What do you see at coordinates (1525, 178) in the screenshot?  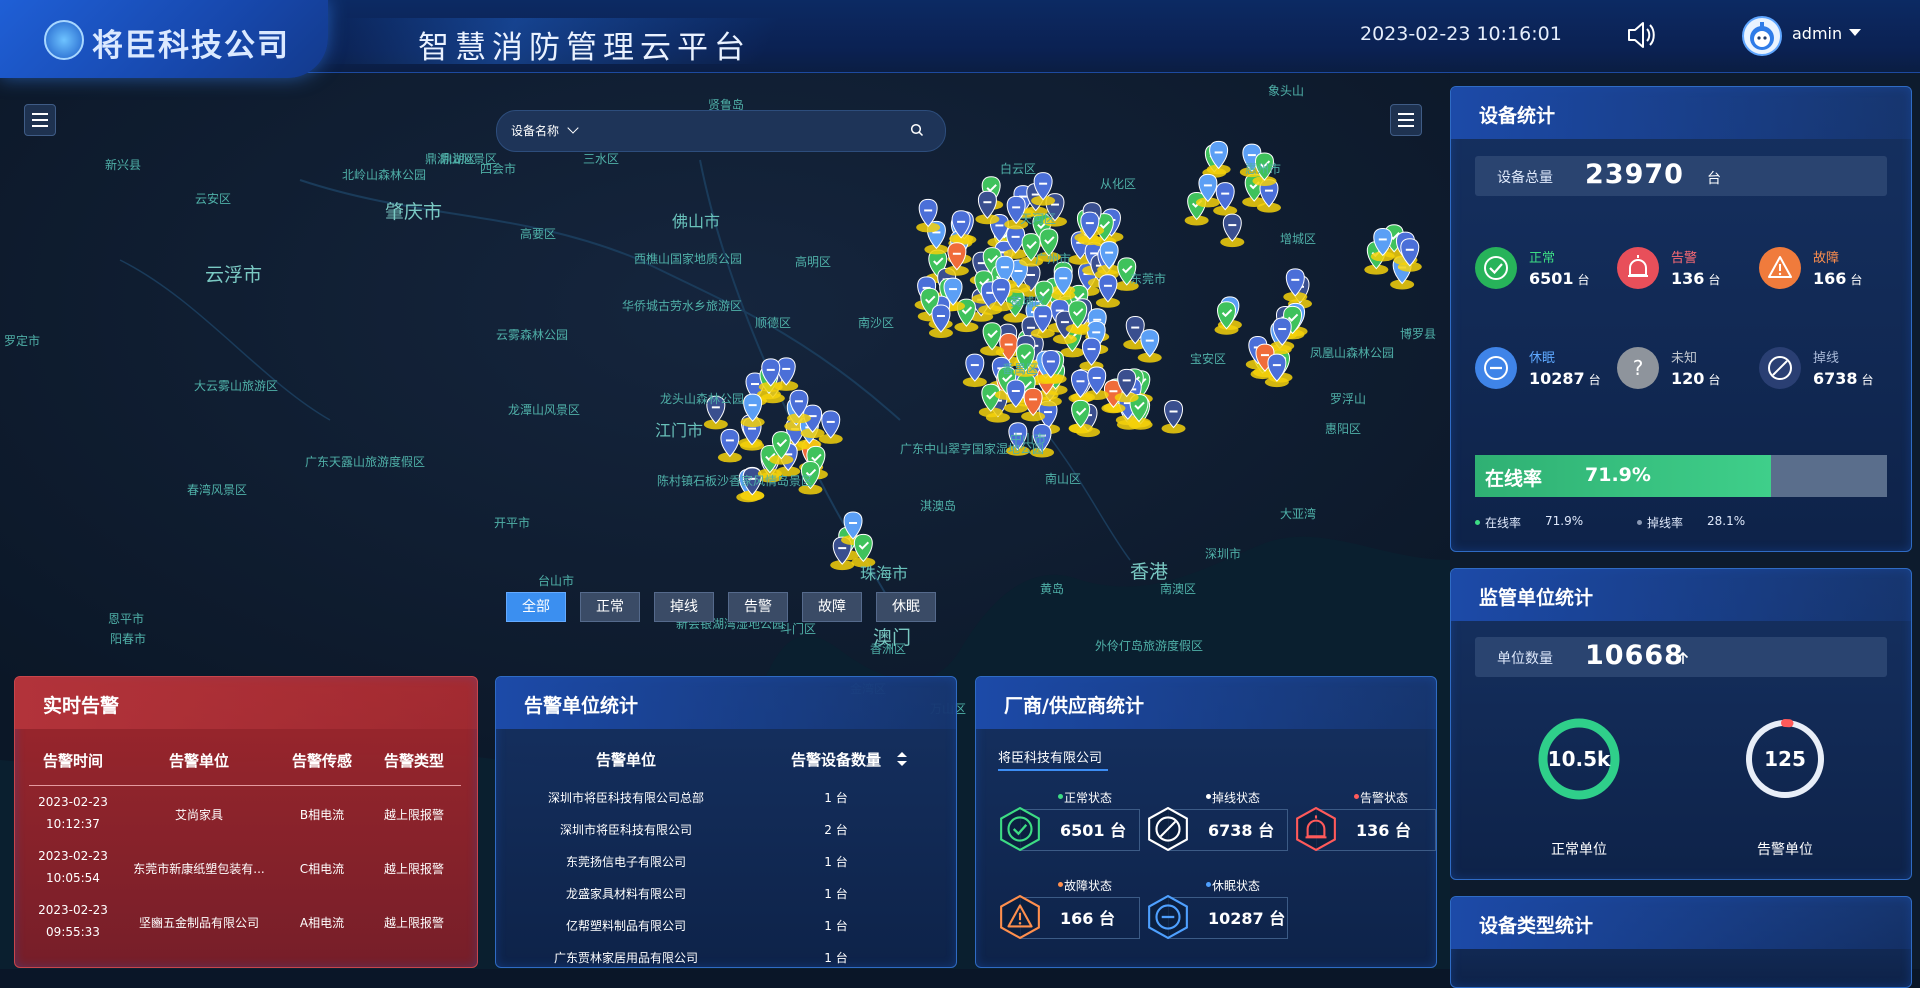 I see `device-total-label: 设备总量` at bounding box center [1525, 178].